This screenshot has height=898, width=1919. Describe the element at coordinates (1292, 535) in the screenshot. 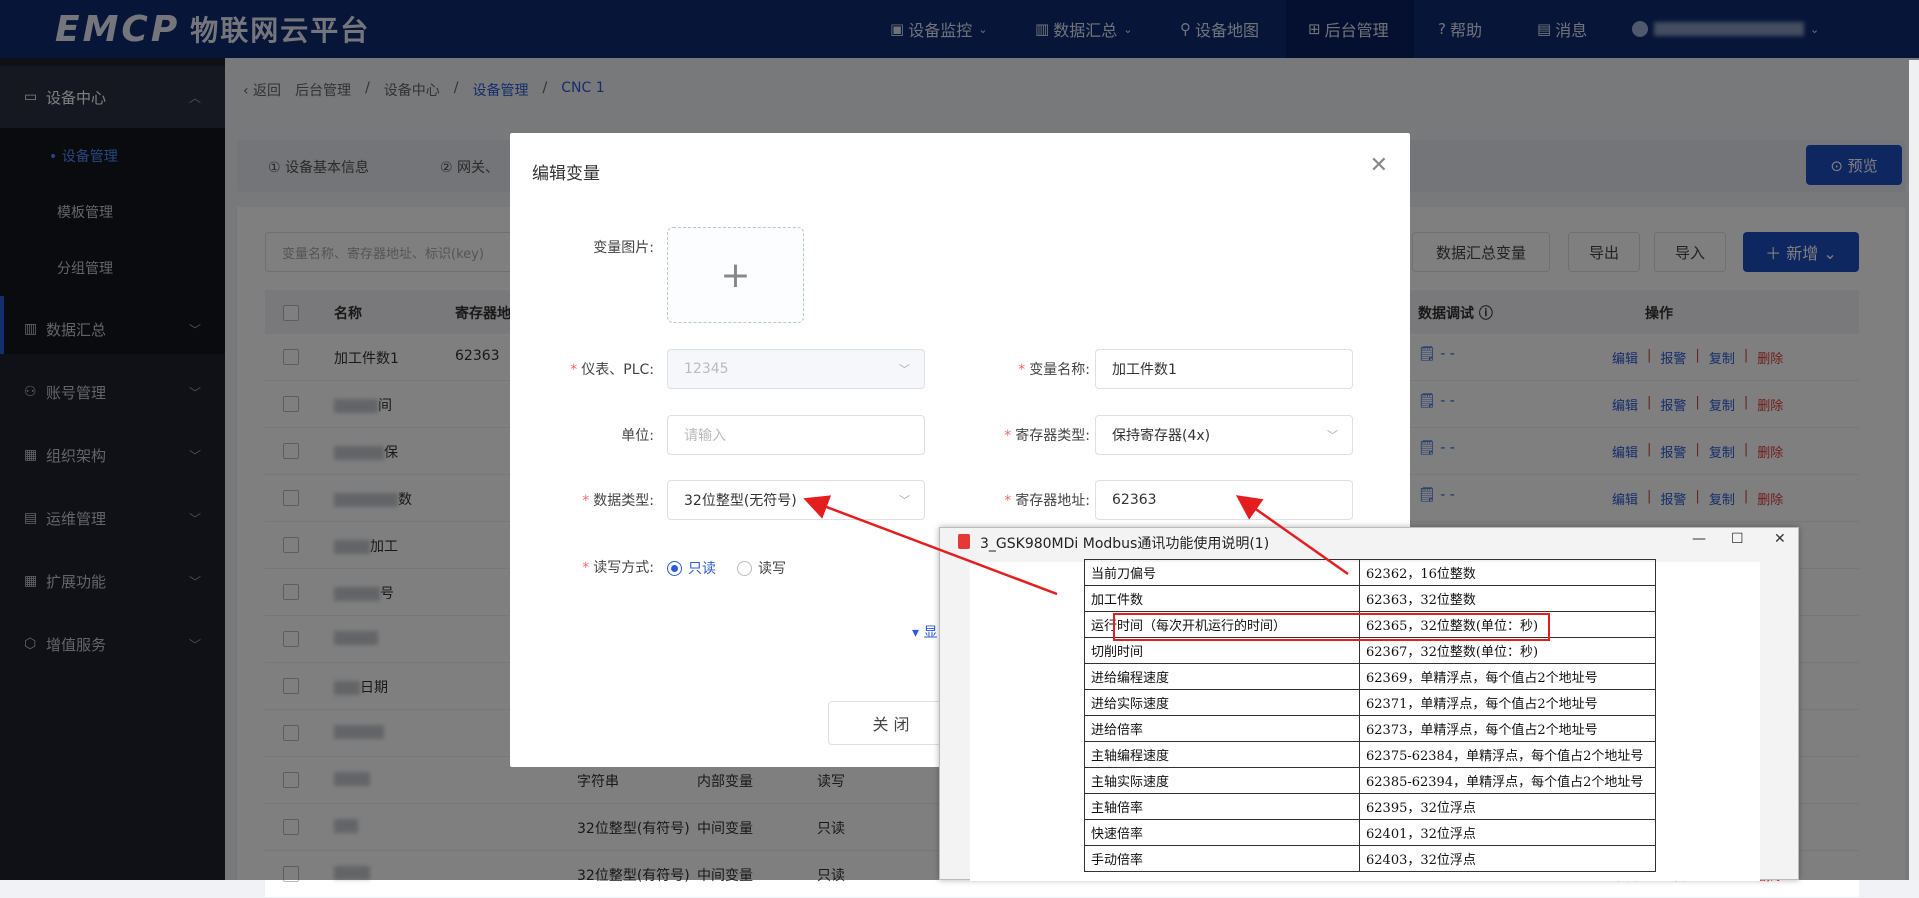

I see `arrow-to-regaddr` at that location.